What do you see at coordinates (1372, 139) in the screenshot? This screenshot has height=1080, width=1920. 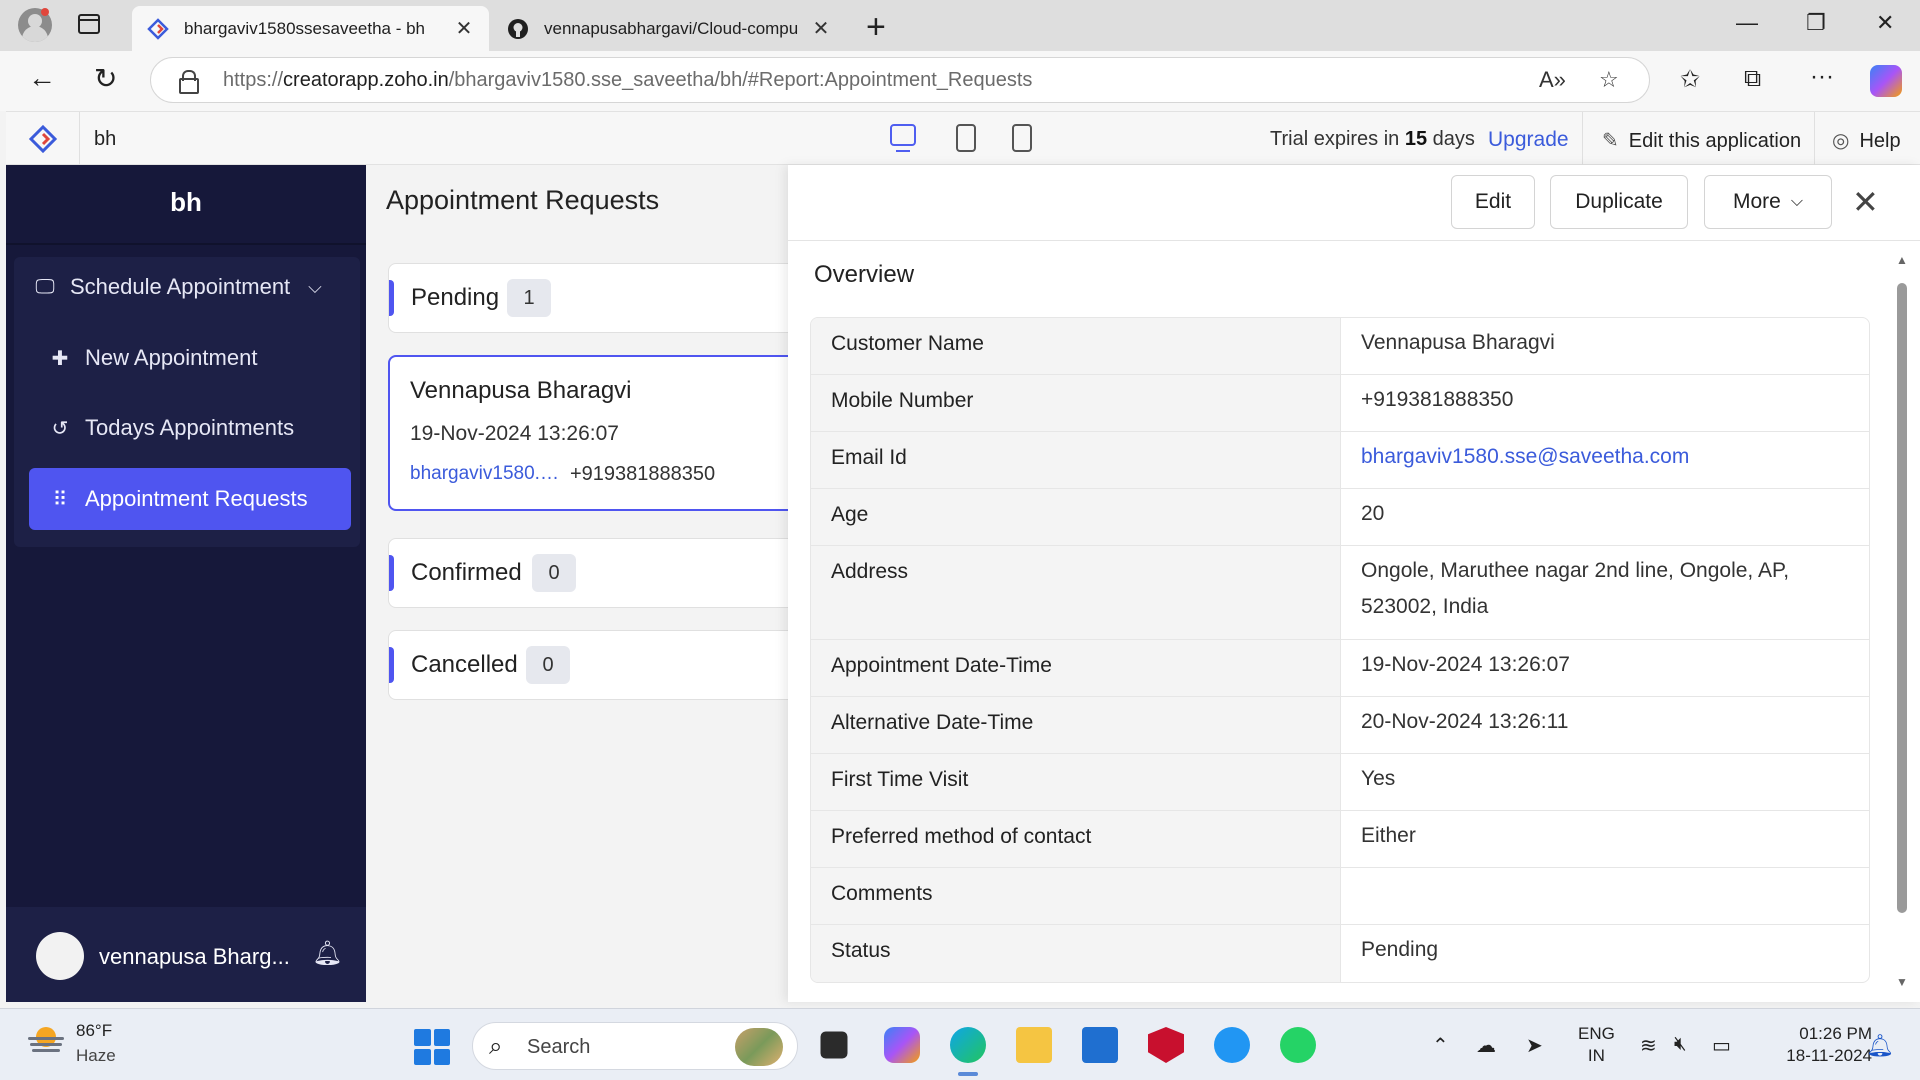 I see `trial-notice: Trial expires in 15 days` at bounding box center [1372, 139].